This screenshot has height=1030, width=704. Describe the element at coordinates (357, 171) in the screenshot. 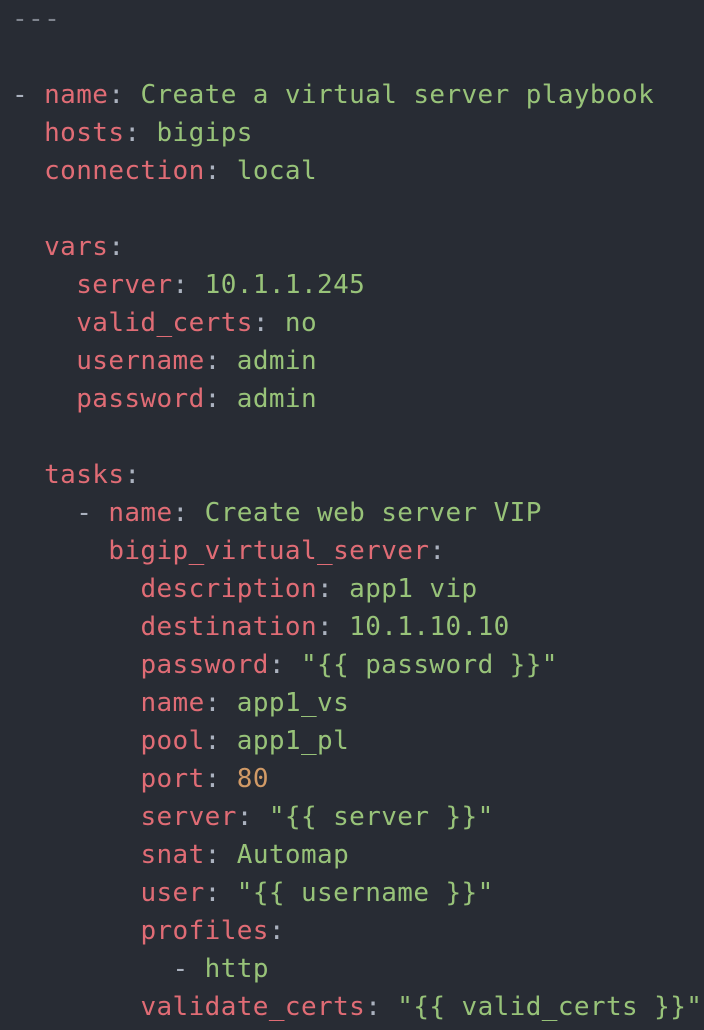

I see `code-line: connection: local` at that location.